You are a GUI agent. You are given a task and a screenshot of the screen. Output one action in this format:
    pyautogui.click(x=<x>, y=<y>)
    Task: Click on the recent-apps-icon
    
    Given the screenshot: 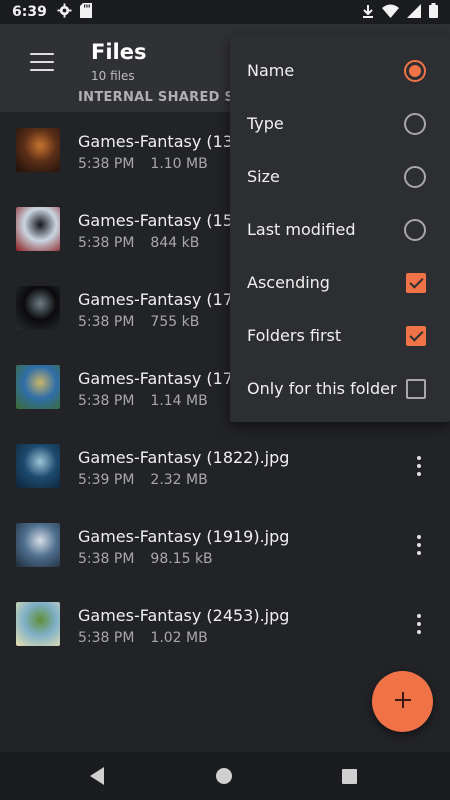 What is the action you would take?
    pyautogui.click(x=349, y=776)
    